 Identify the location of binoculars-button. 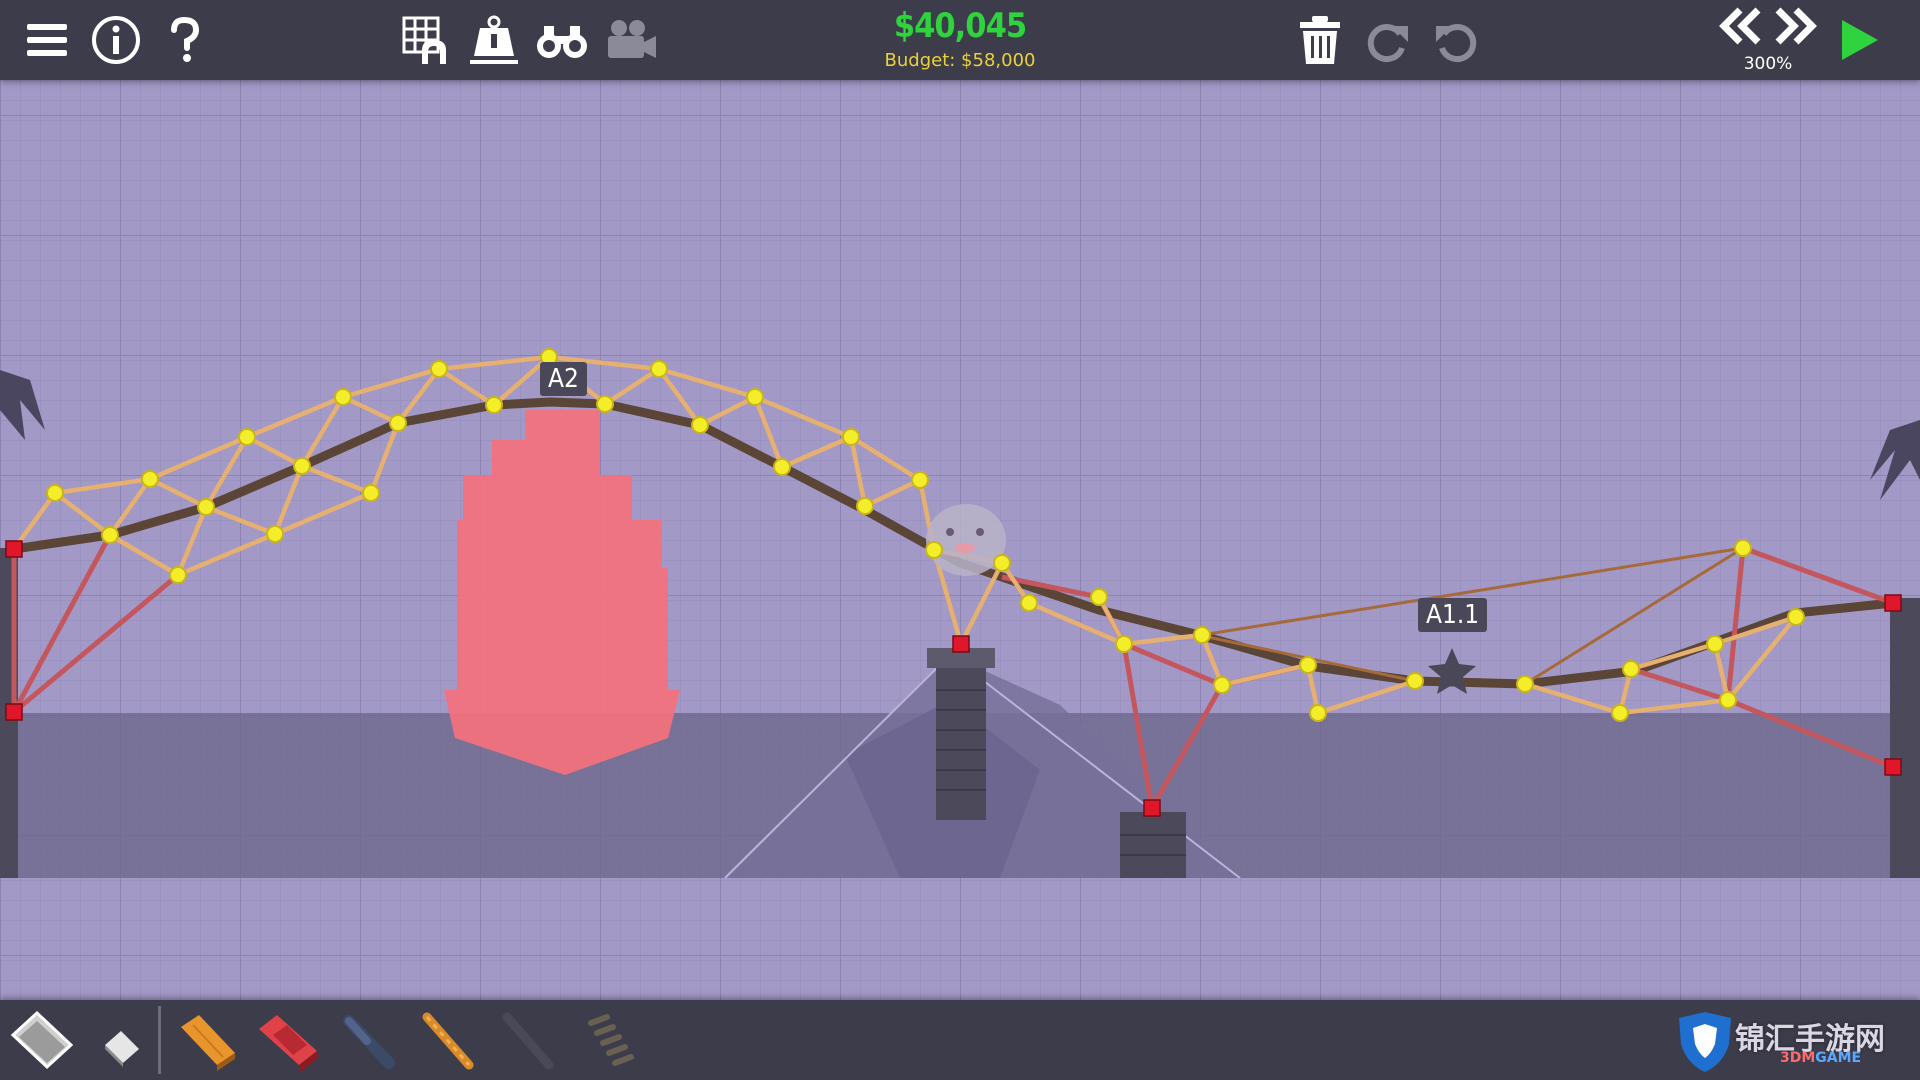
(562, 40).